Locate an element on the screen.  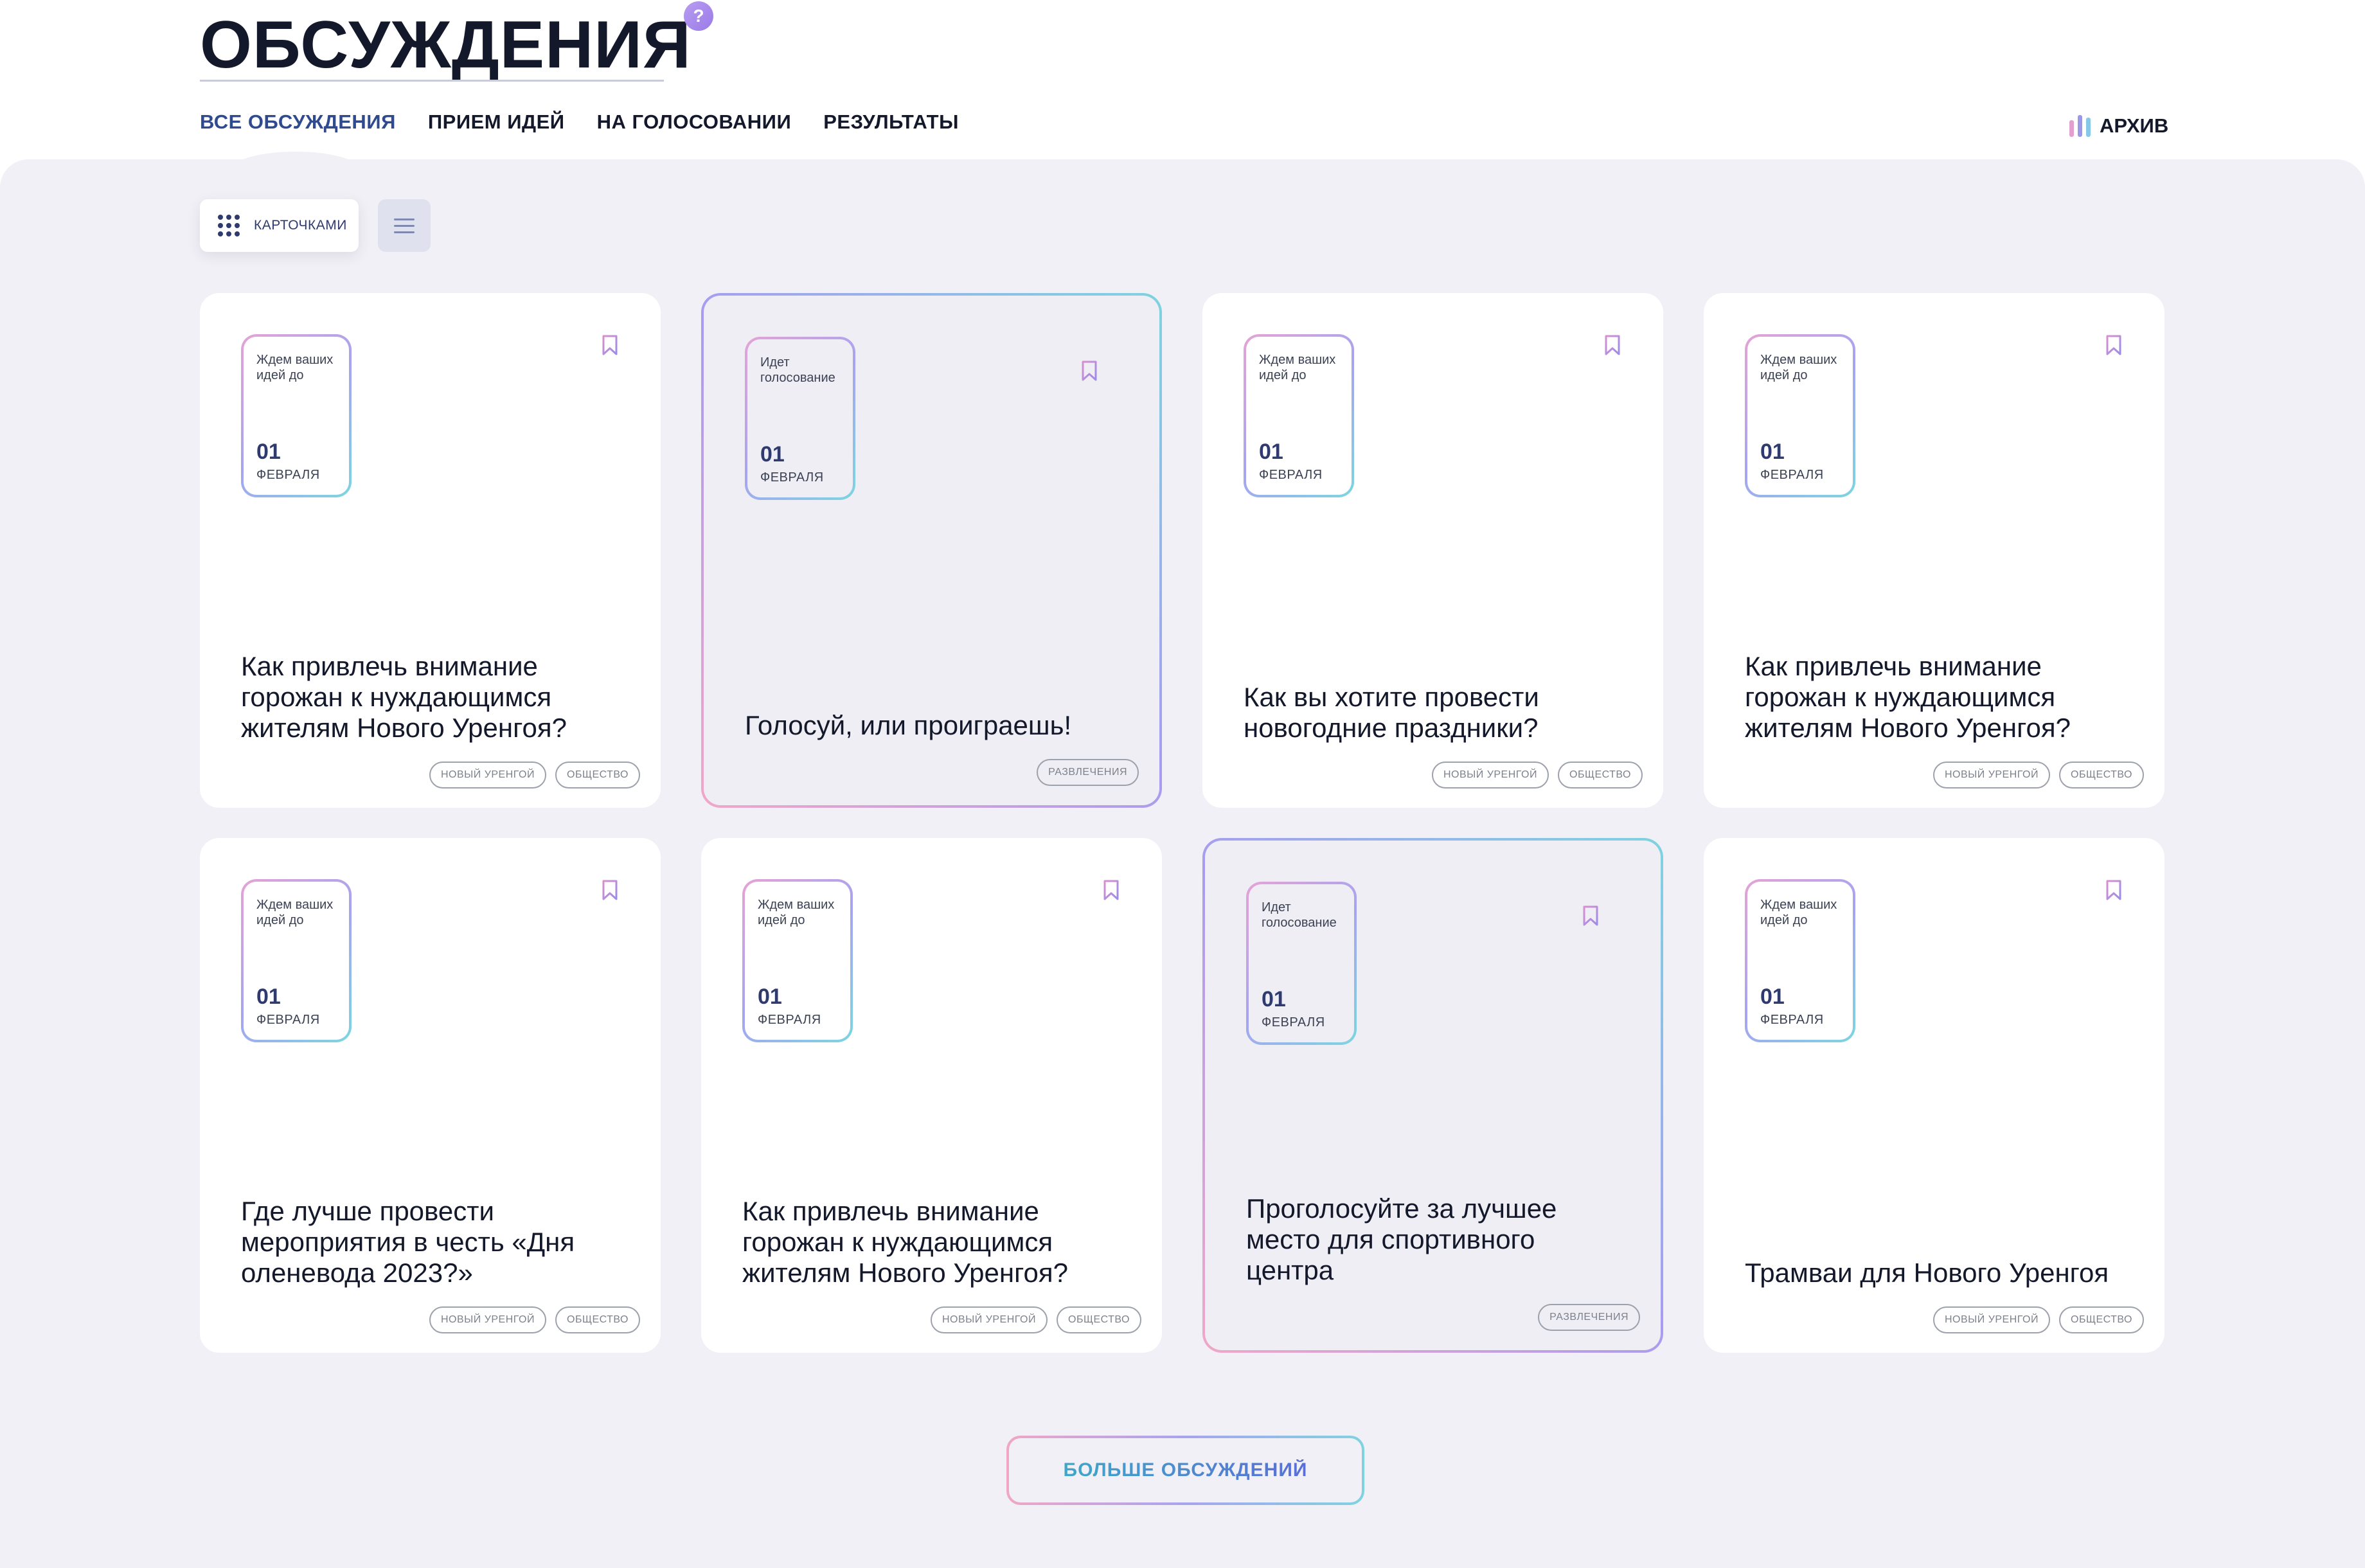
grid-icon is located at coordinates (229, 225).